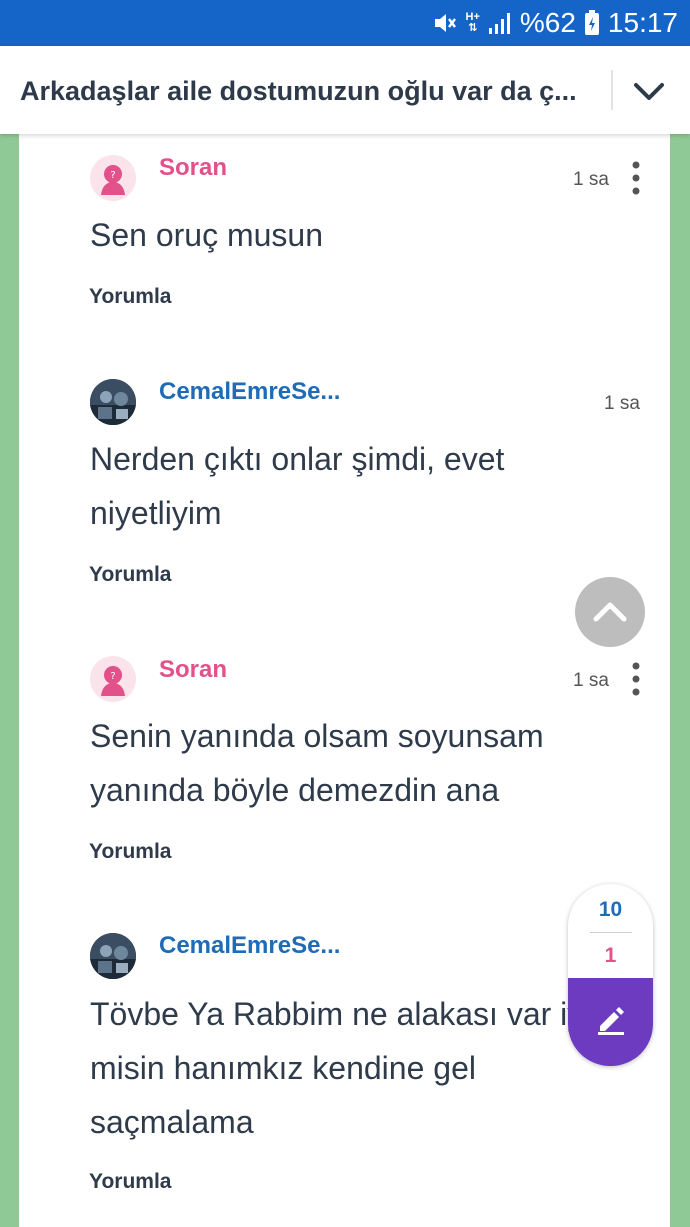 The height and width of the screenshot is (1227, 690). Describe the element at coordinates (370, 235) in the screenshot. I see `comment-text: Sen oruç musun` at that location.